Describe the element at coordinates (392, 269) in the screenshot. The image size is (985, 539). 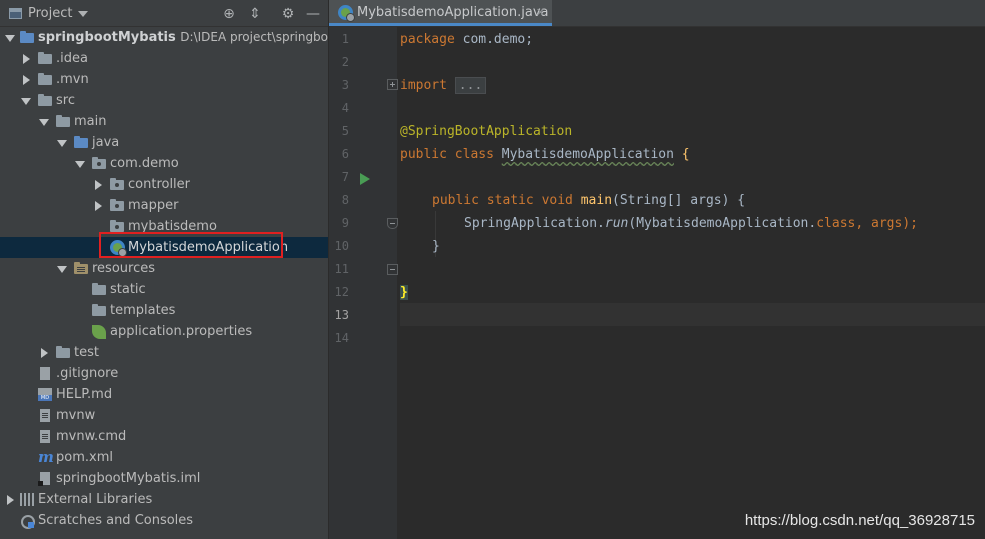
I see `fold-end-icon` at that location.